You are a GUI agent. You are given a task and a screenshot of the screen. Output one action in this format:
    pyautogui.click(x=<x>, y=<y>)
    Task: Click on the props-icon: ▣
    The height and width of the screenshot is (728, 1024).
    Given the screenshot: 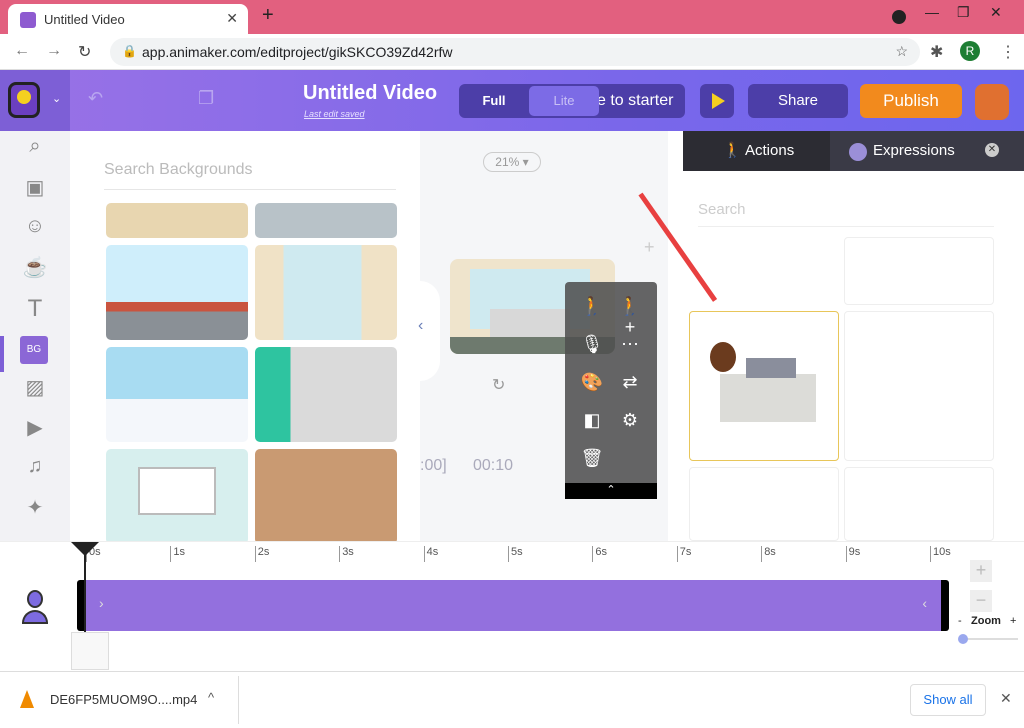 What is the action you would take?
    pyautogui.click(x=35, y=188)
    